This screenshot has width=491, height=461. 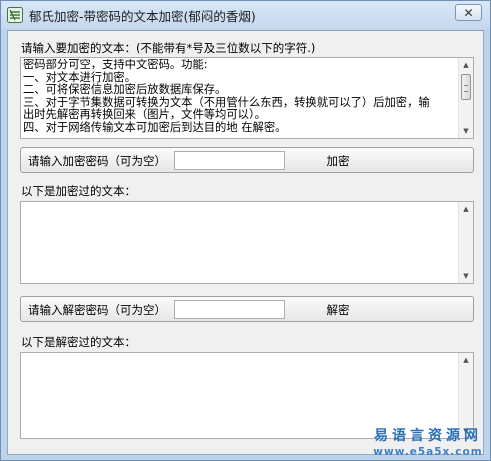 I want to click on encrypt-bar: 请输入加密密码（可为空） 加密, so click(x=247, y=160).